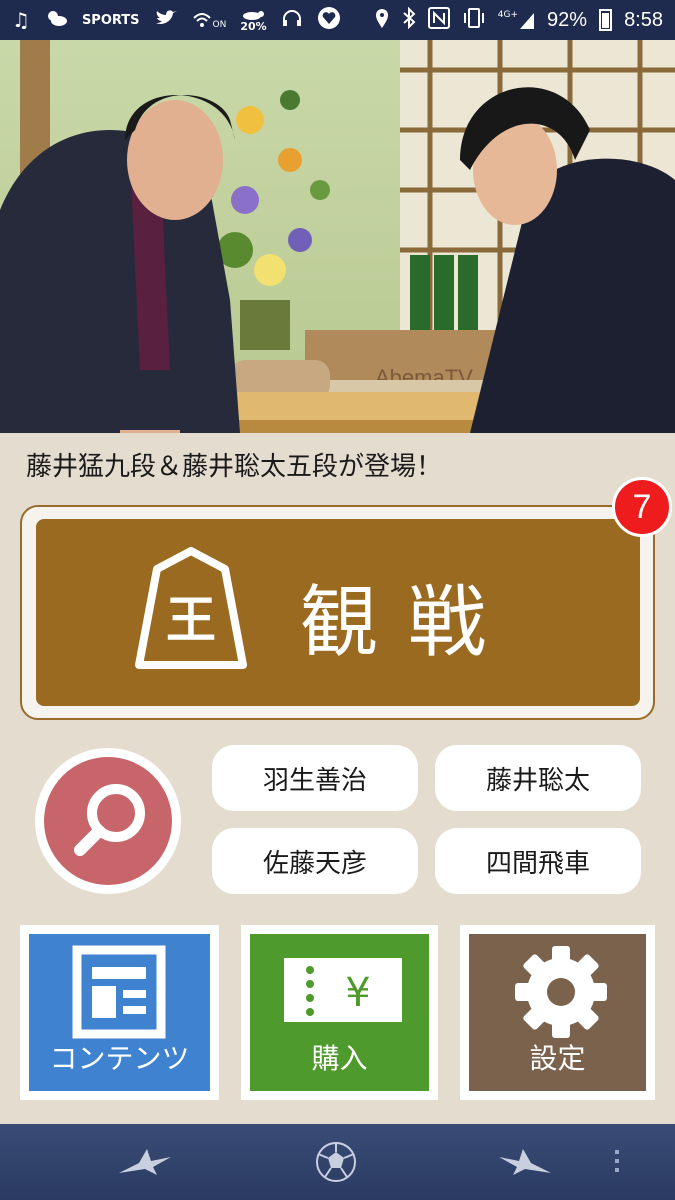  Describe the element at coordinates (119, 1058) in the screenshot. I see `contents-label: コンテンツ` at that location.